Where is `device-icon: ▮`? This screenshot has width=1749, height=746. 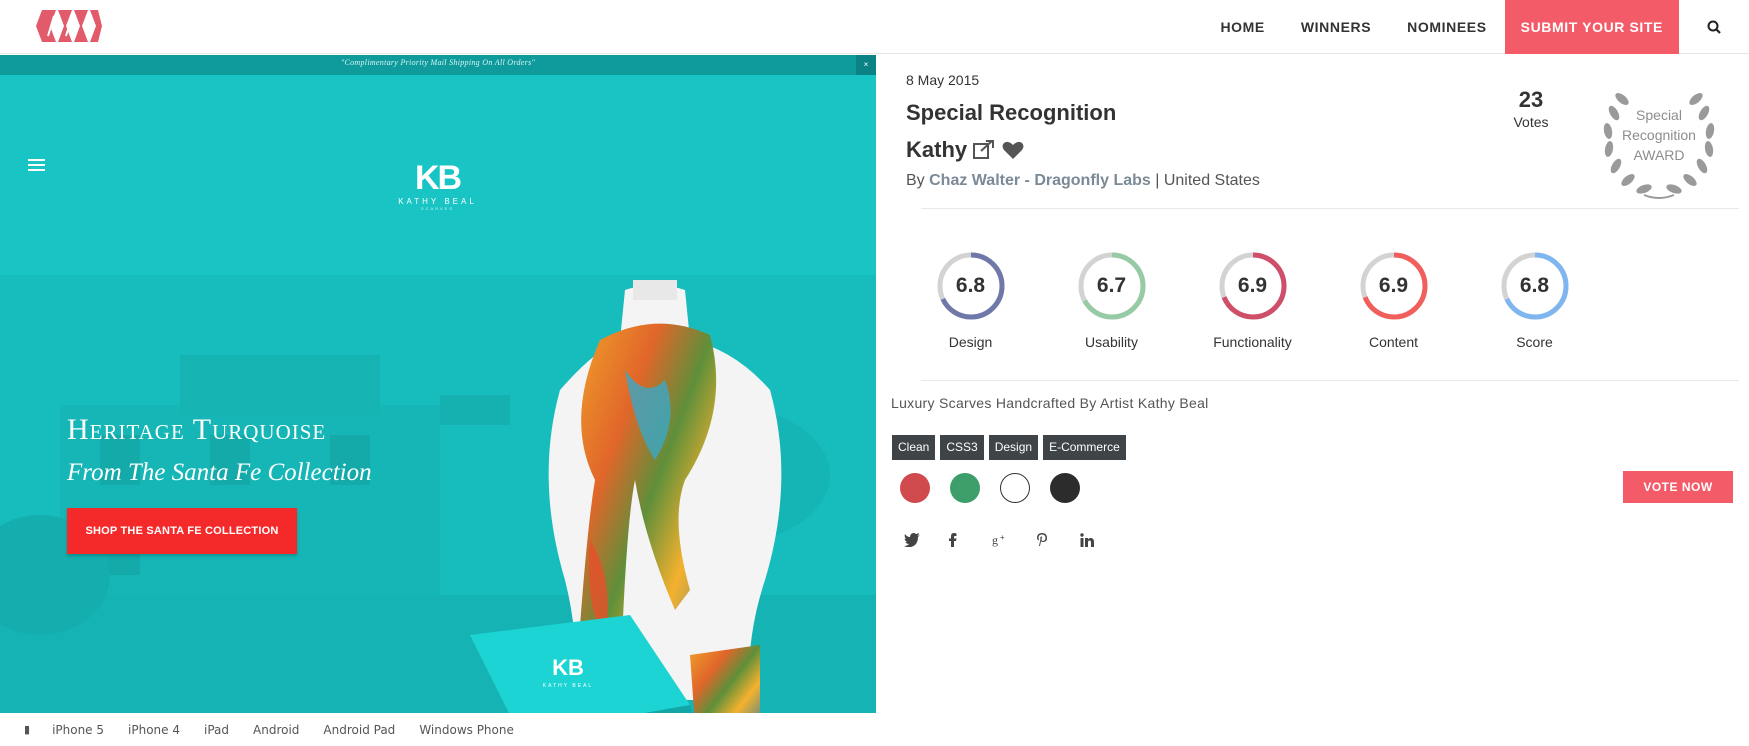 device-icon: ▮ is located at coordinates (27, 729).